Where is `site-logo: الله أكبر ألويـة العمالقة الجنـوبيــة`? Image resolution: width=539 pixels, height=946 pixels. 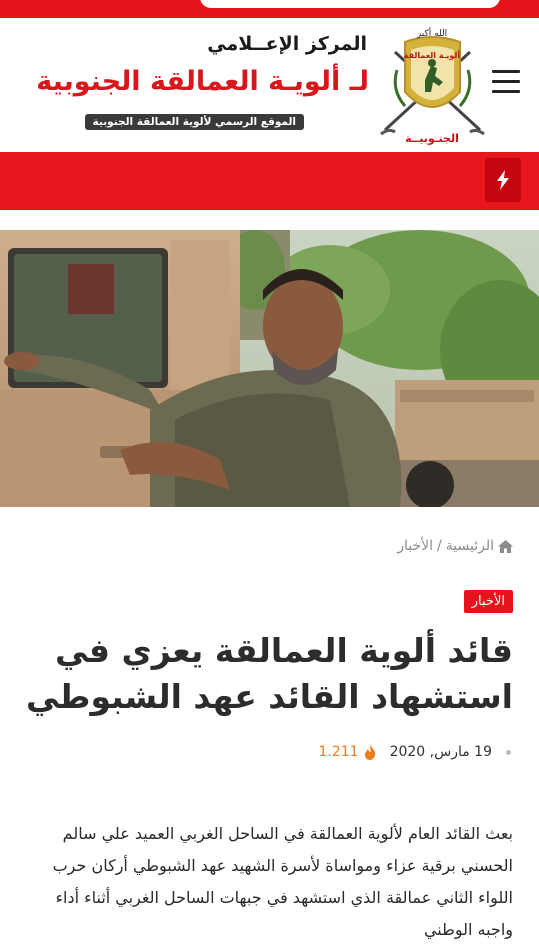 site-logo: الله أكبر ألويـة العمالقة الجنـوبيــة is located at coordinates (432, 84).